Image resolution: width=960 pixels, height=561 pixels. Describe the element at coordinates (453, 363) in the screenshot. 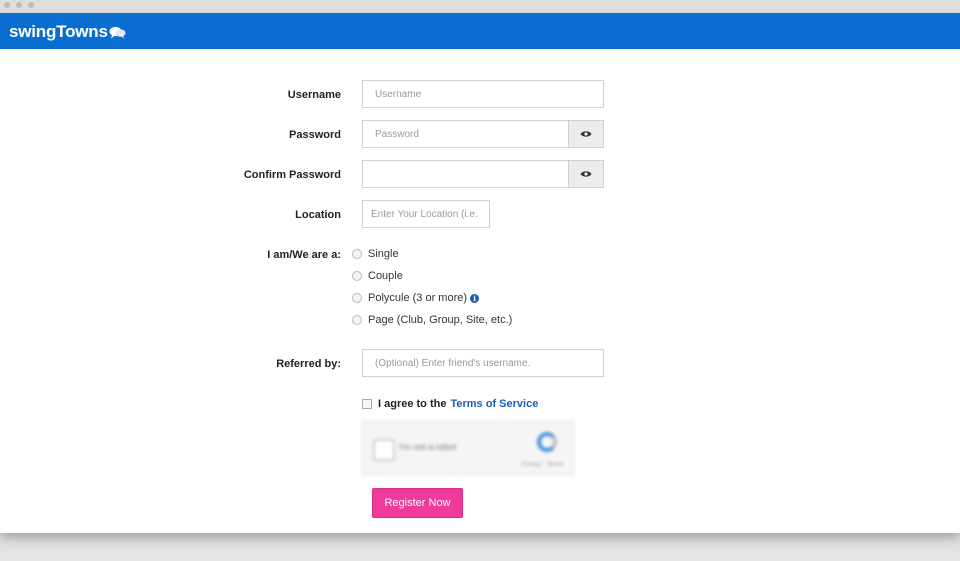

I see `referred-by-placeholder: (Optional) Enter friend's username.` at that location.